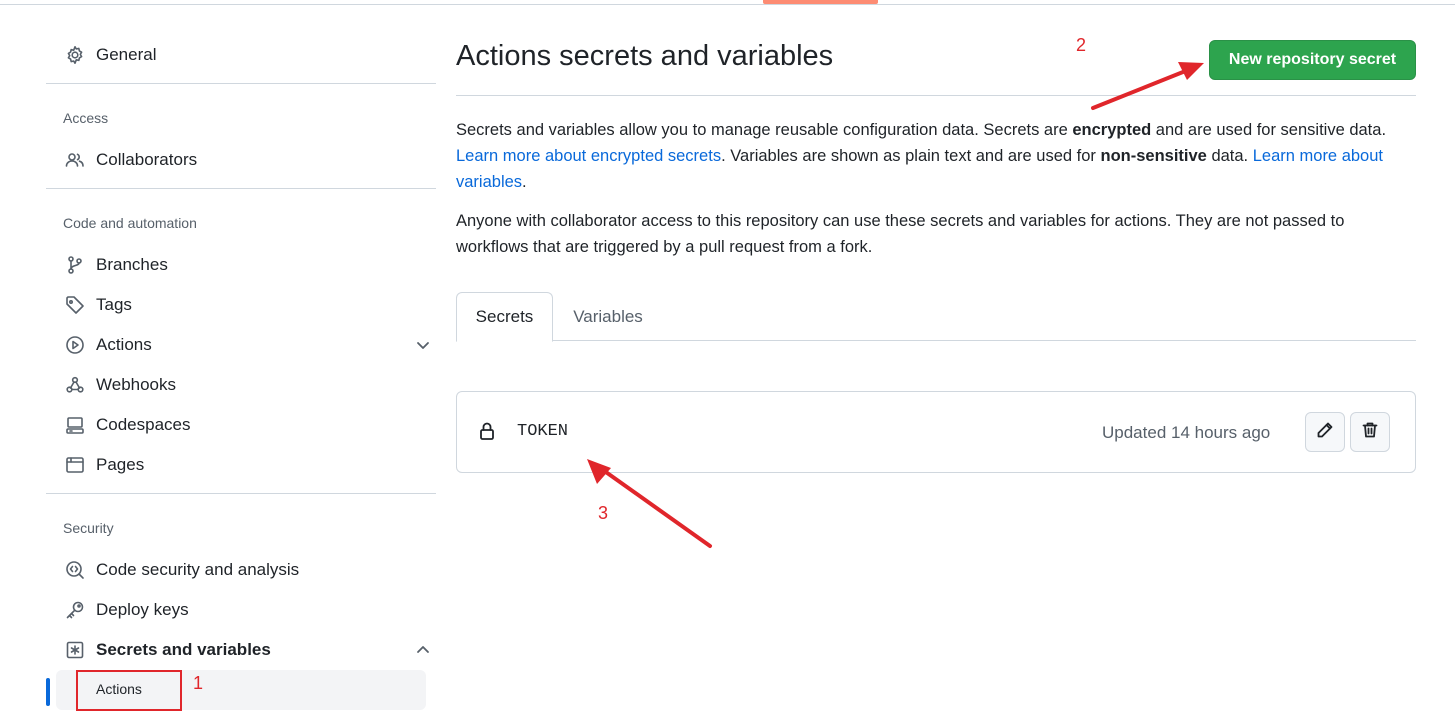  What do you see at coordinates (936, 432) in the screenshot?
I see `secret-row: TOKEN Updated 14 hours ago` at bounding box center [936, 432].